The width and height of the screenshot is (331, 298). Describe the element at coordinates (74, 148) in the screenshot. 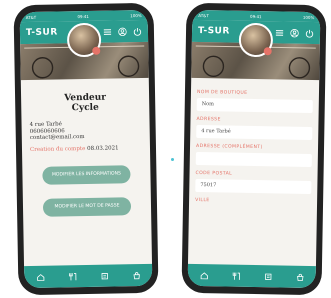

I see `account-created: Creation du compte 08.03.2021` at that location.